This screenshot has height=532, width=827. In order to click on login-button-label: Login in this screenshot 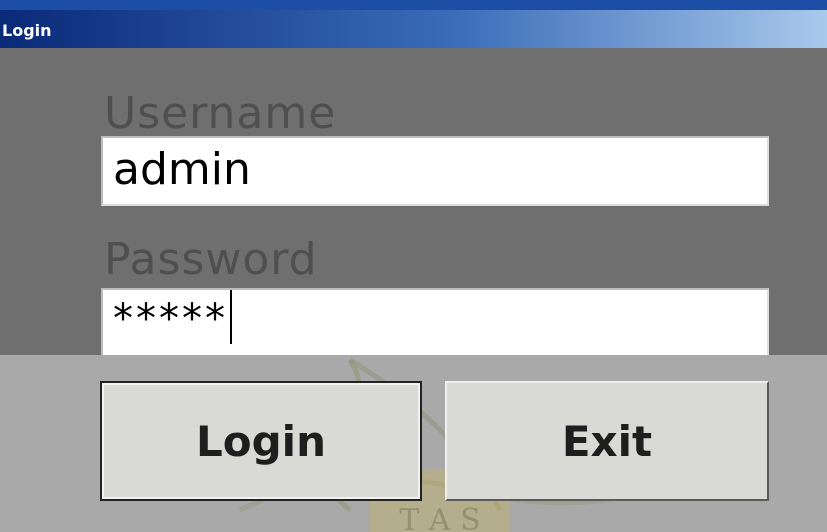, I will do `click(261, 441)`.